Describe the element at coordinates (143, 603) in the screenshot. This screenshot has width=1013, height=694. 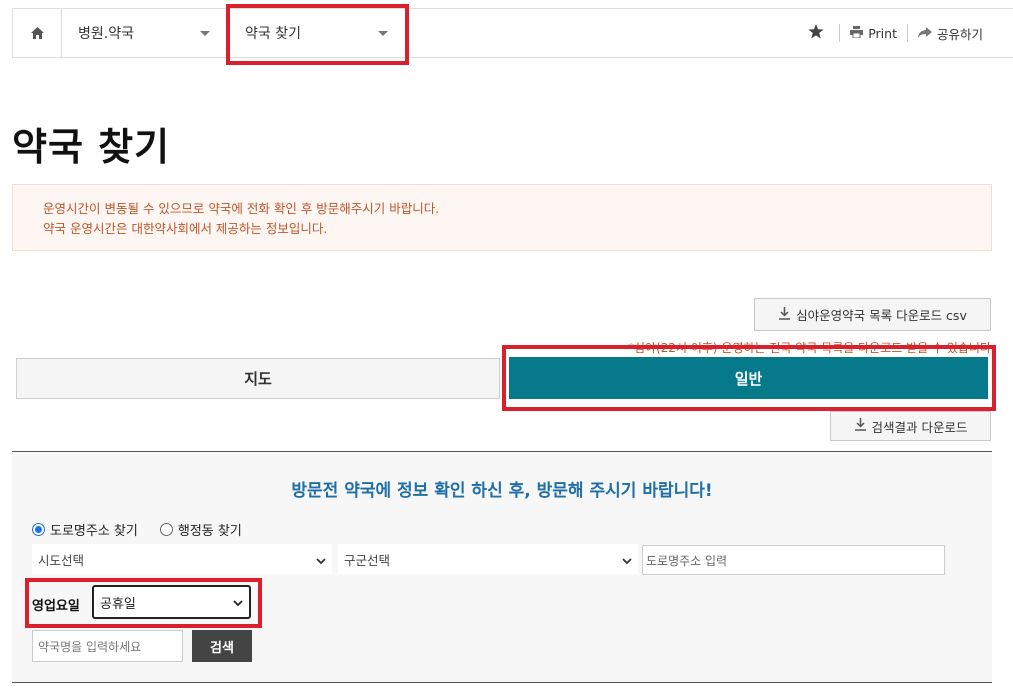
I see `highlight-box-business-day` at that location.